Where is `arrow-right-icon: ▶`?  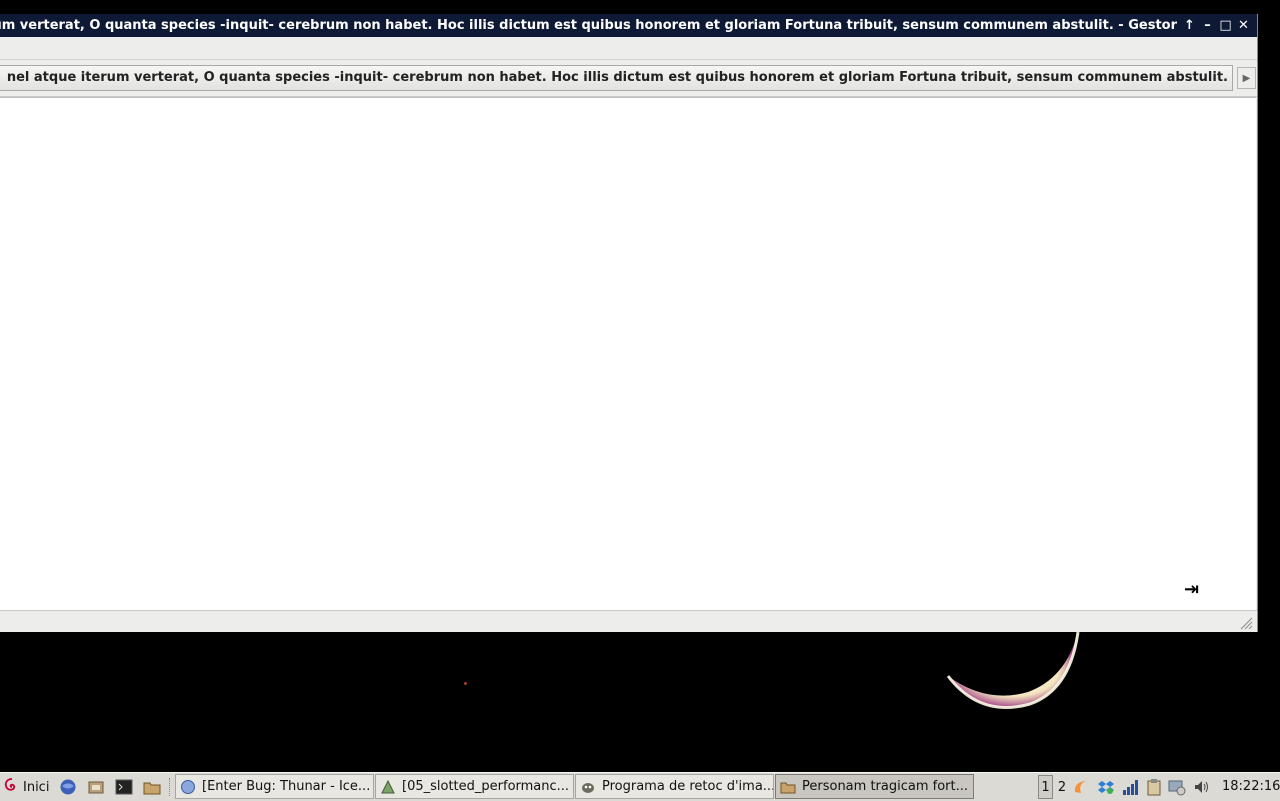
arrow-right-icon: ▶ is located at coordinates (1246, 78).